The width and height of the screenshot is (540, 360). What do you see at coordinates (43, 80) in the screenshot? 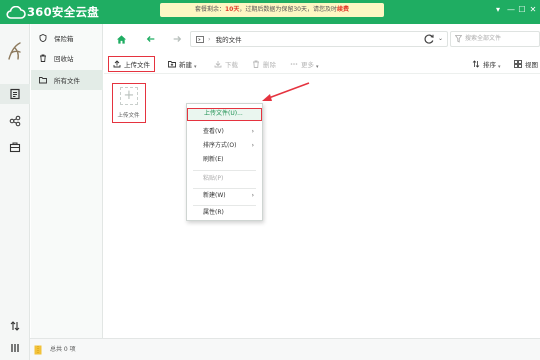
I see `folder-icon` at bounding box center [43, 80].